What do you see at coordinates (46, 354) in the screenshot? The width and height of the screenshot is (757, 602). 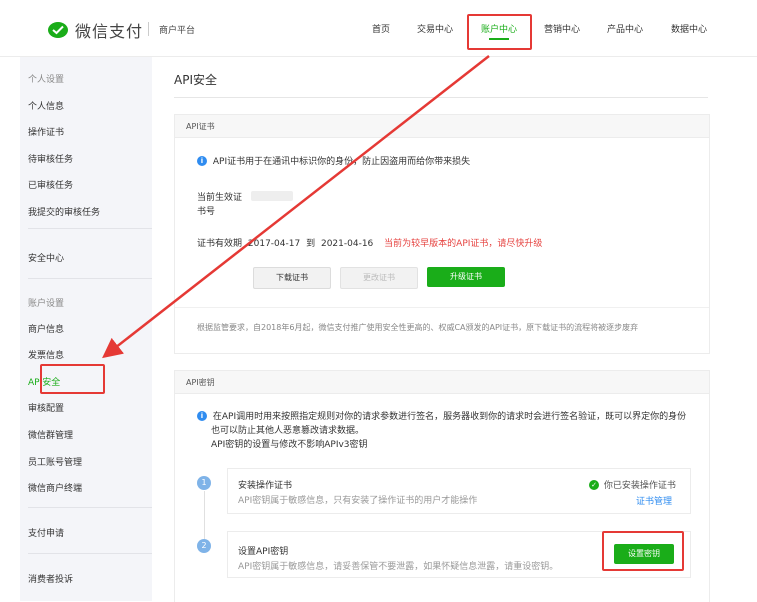 I see `sidebar-item-invoice-info: 发票信息` at bounding box center [46, 354].